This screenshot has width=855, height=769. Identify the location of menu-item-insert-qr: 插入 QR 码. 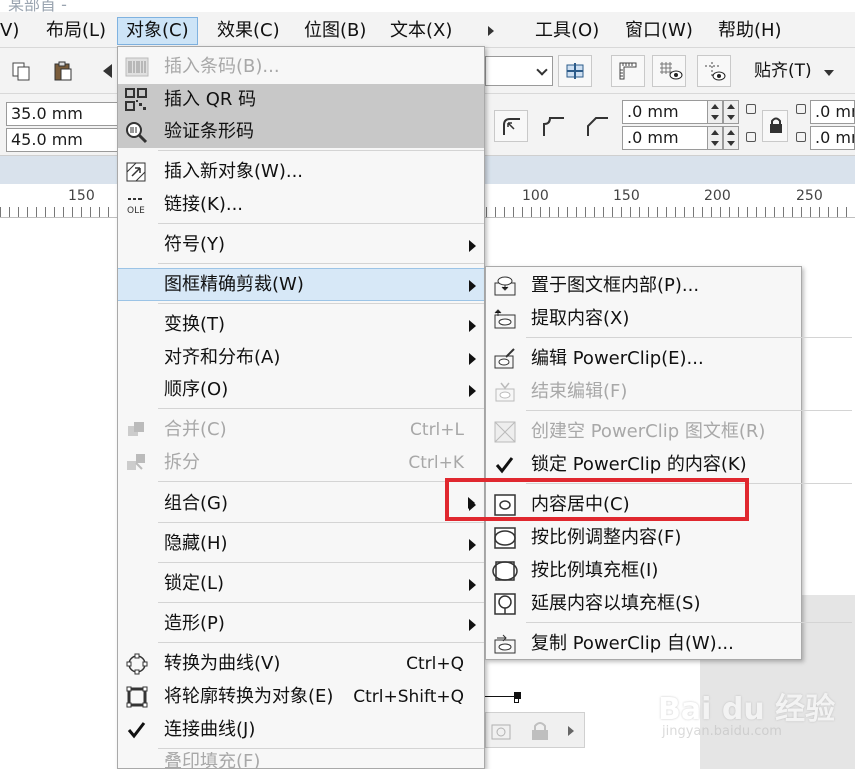
(301, 100).